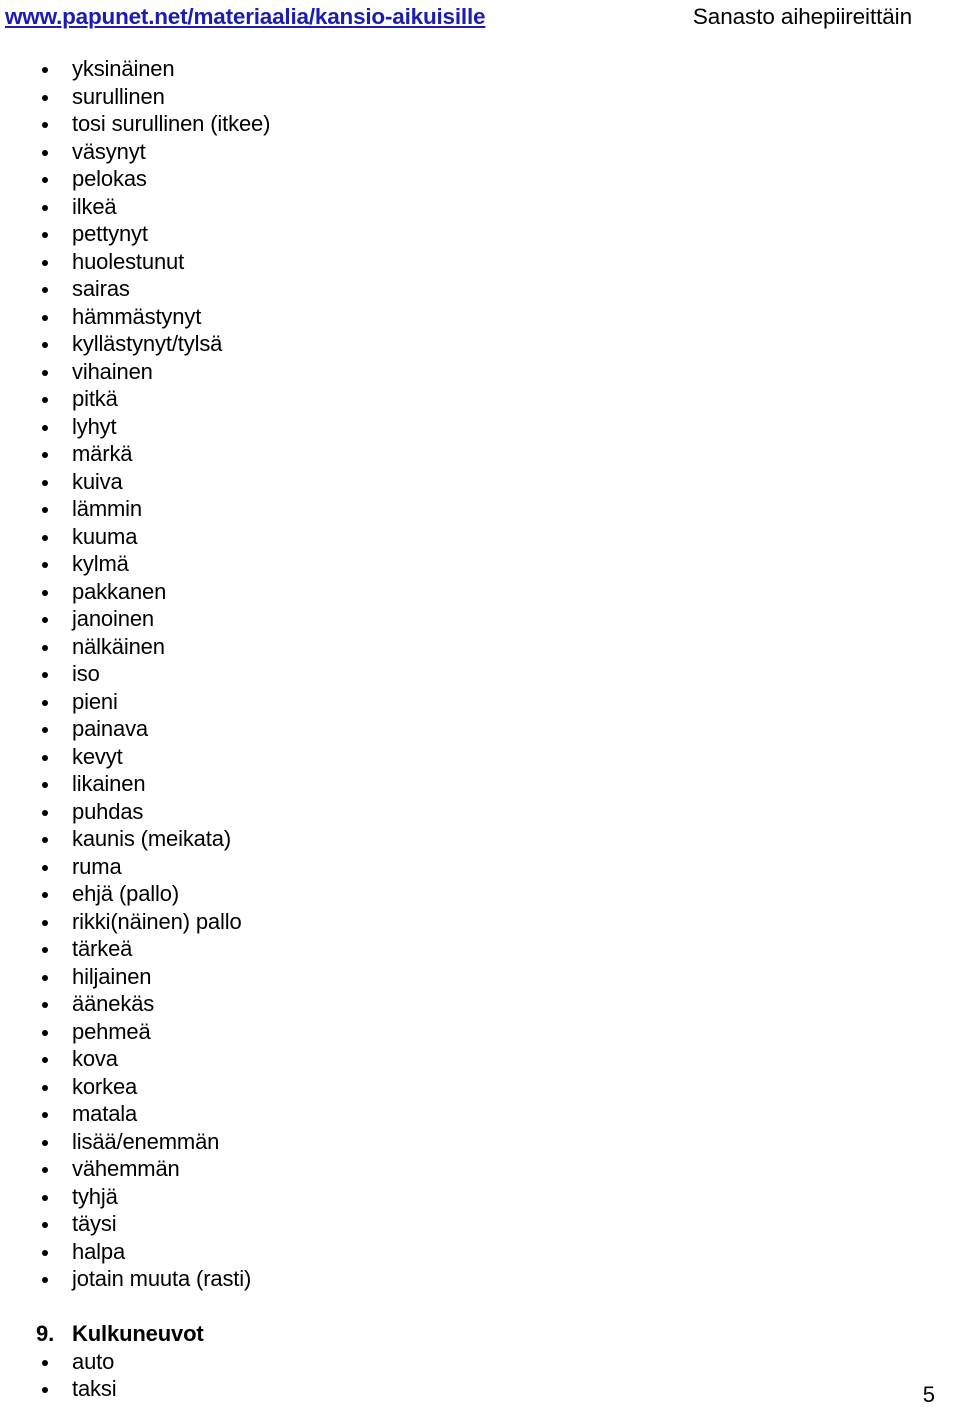 The width and height of the screenshot is (960, 1416). Describe the element at coordinates (480, 1169) in the screenshot. I see `list-item: vähemmän` at that location.